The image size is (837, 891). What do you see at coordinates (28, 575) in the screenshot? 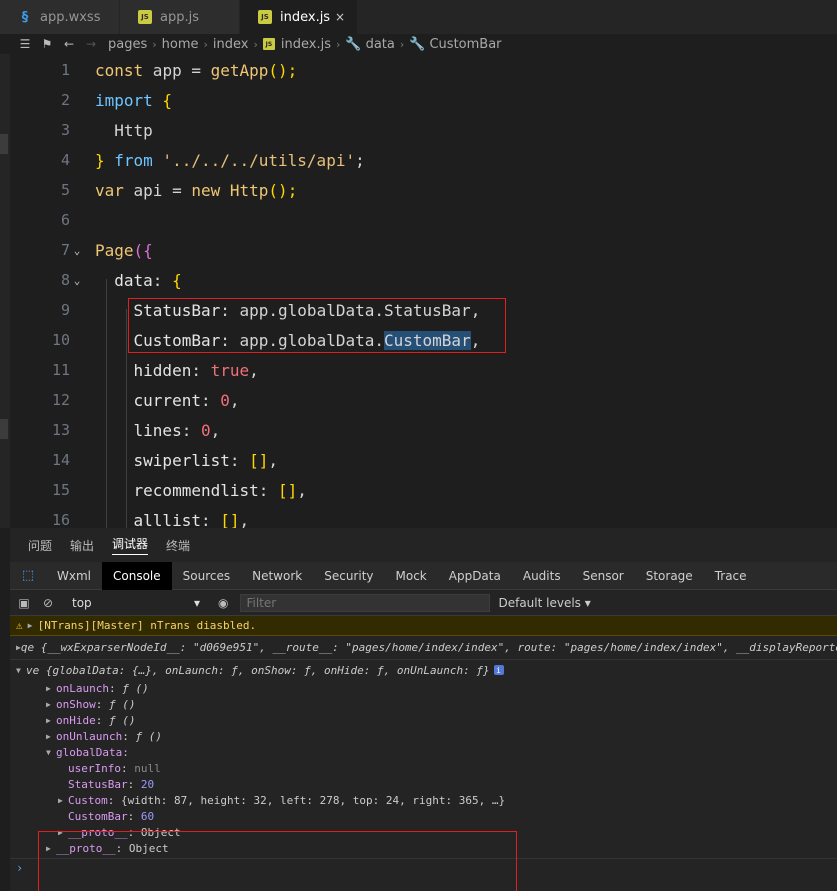
I see `inspect-icon: ⬚` at bounding box center [28, 575].